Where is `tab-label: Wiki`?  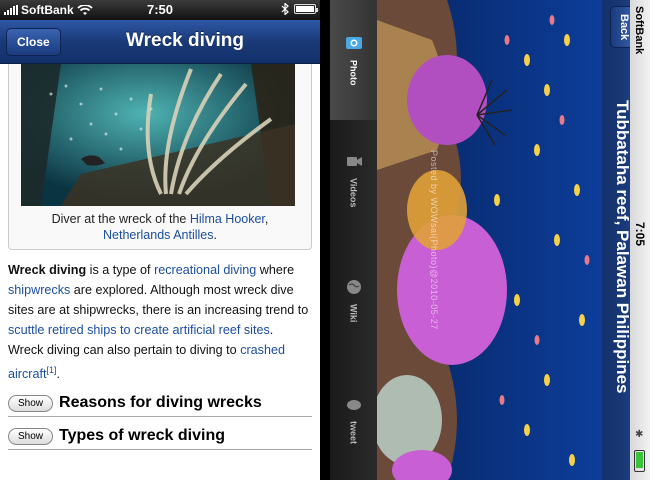
tab-label: Wiki is located at coordinates (353, 313).